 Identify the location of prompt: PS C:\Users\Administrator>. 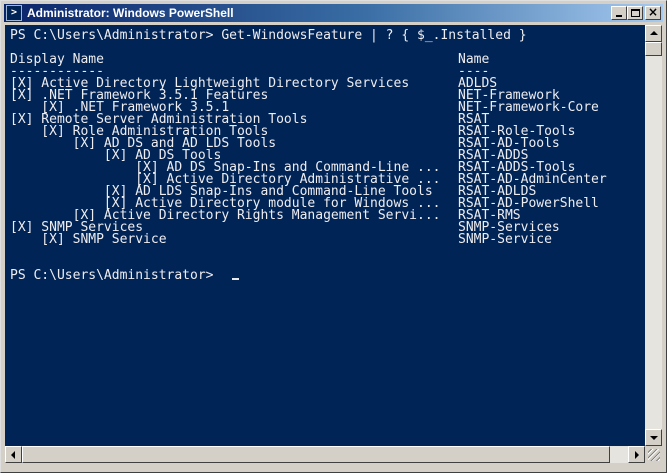
(112, 275).